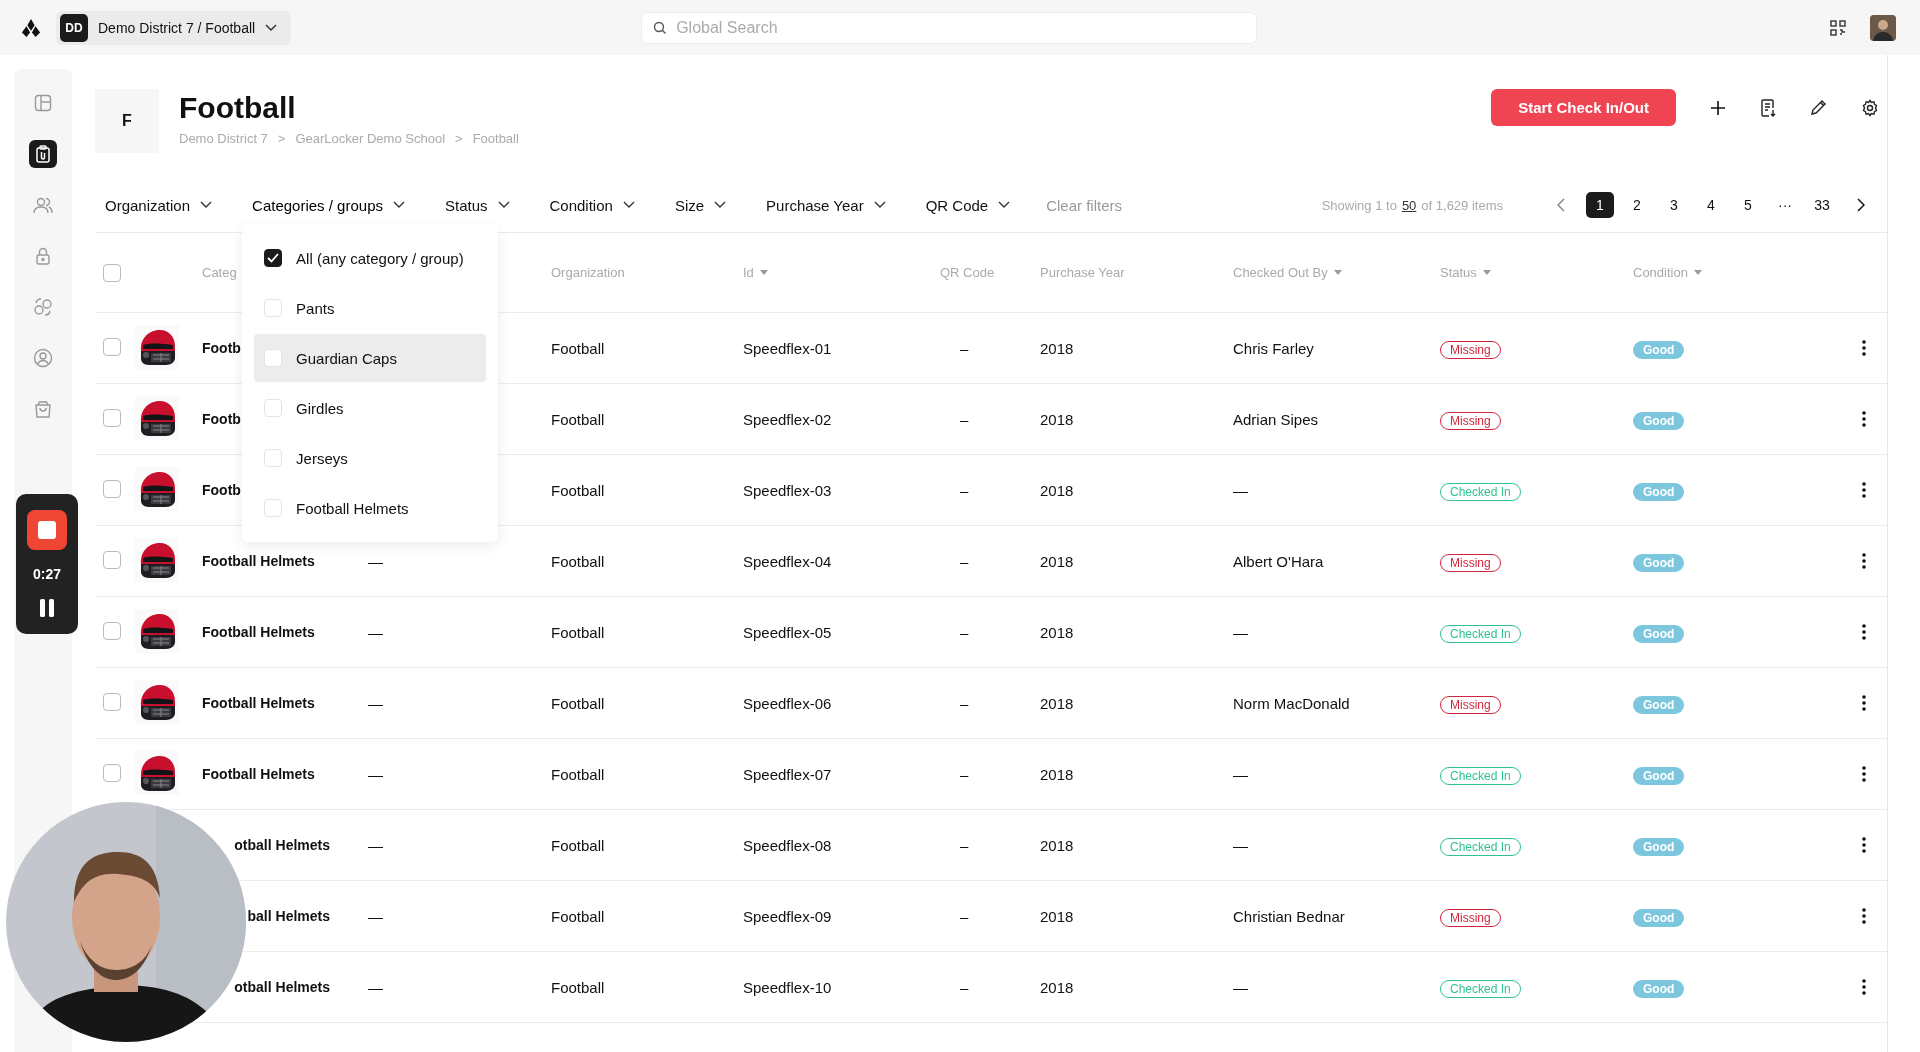  What do you see at coordinates (238, 108) in the screenshot?
I see `page-title: Football` at bounding box center [238, 108].